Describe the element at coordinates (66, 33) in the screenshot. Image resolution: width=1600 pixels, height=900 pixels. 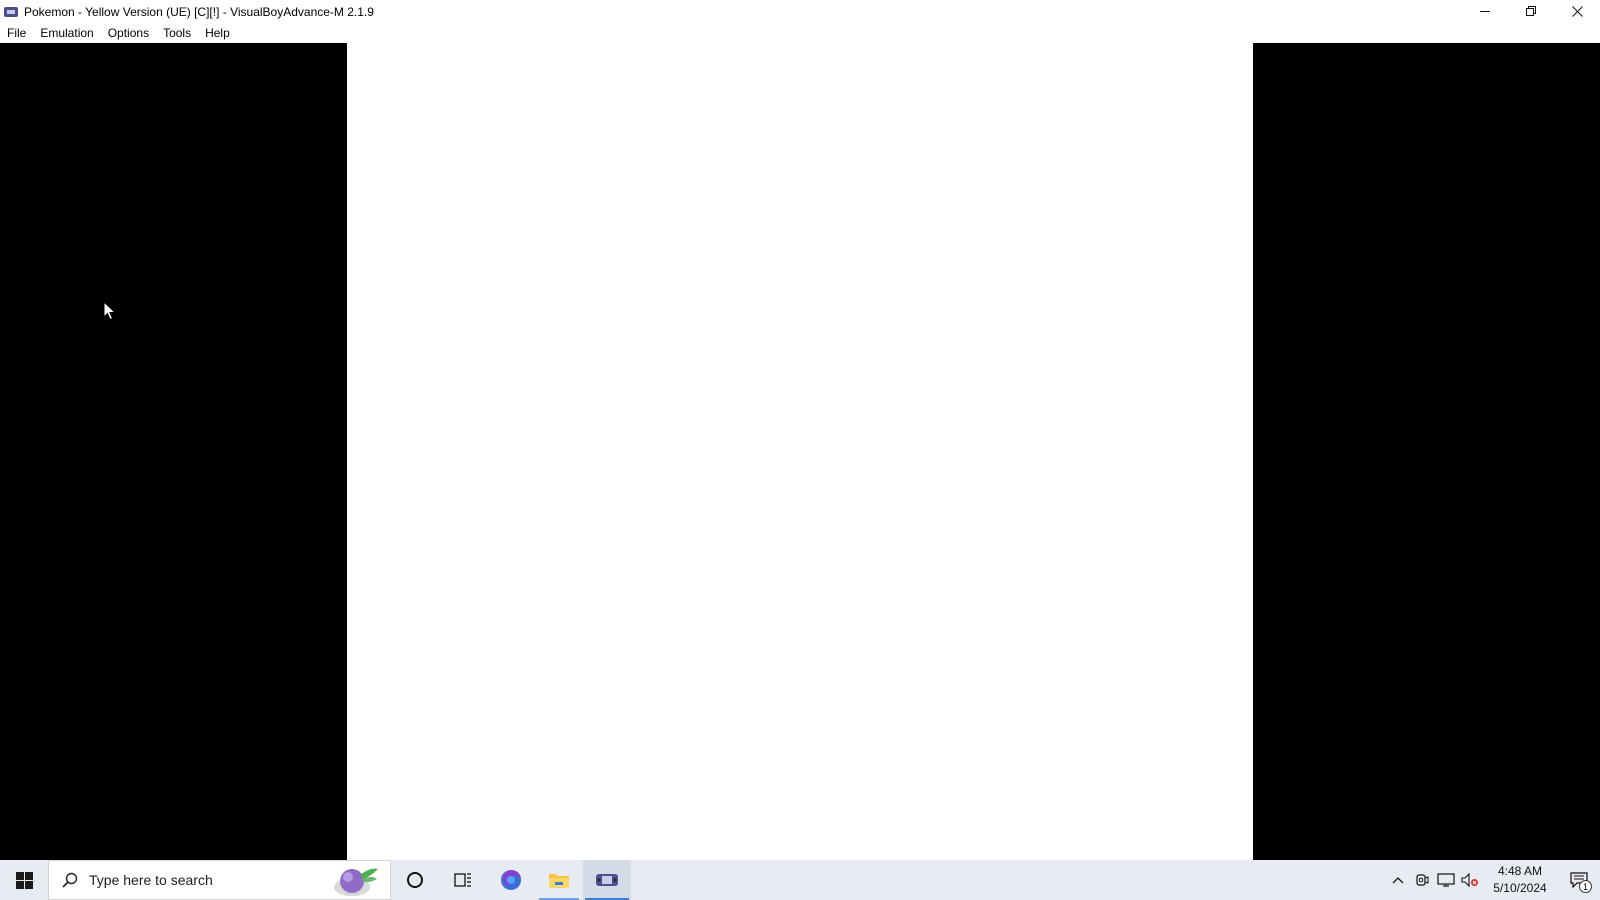
I see `menu-emulation: Emulation` at that location.